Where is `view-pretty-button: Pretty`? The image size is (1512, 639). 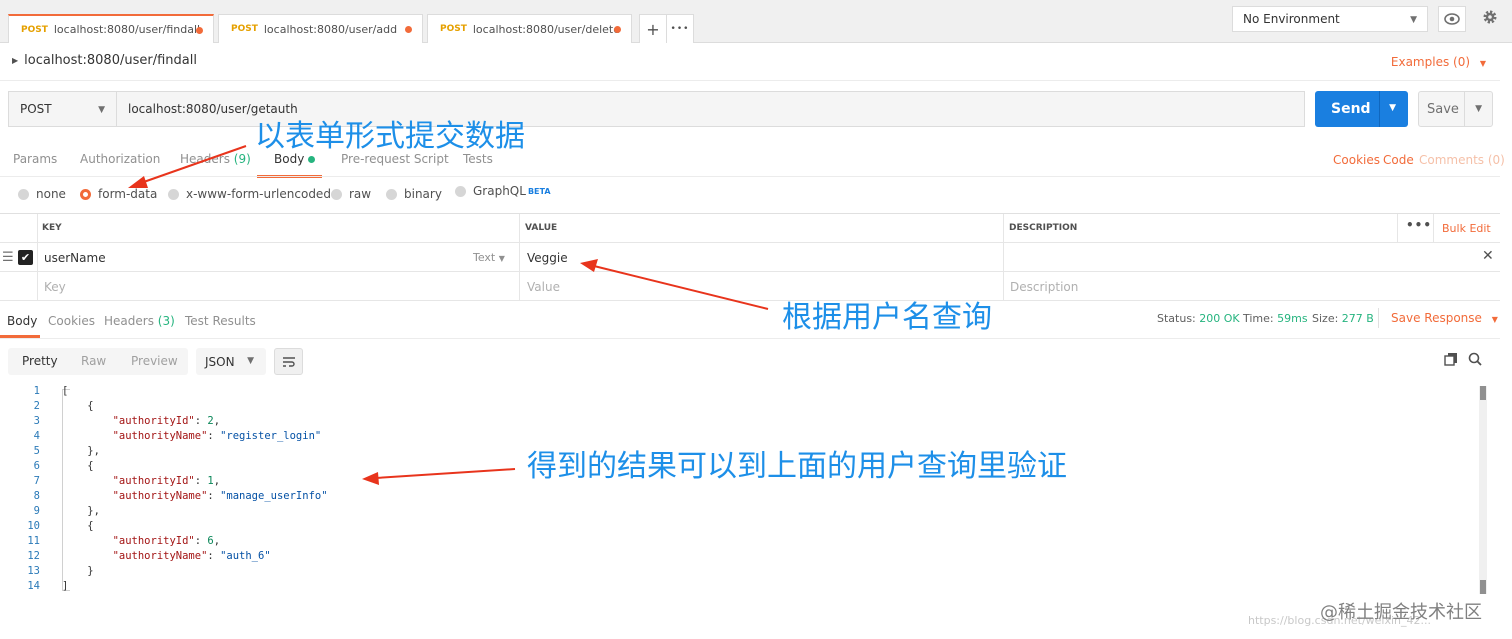 view-pretty-button: Pretty is located at coordinates (40, 361).